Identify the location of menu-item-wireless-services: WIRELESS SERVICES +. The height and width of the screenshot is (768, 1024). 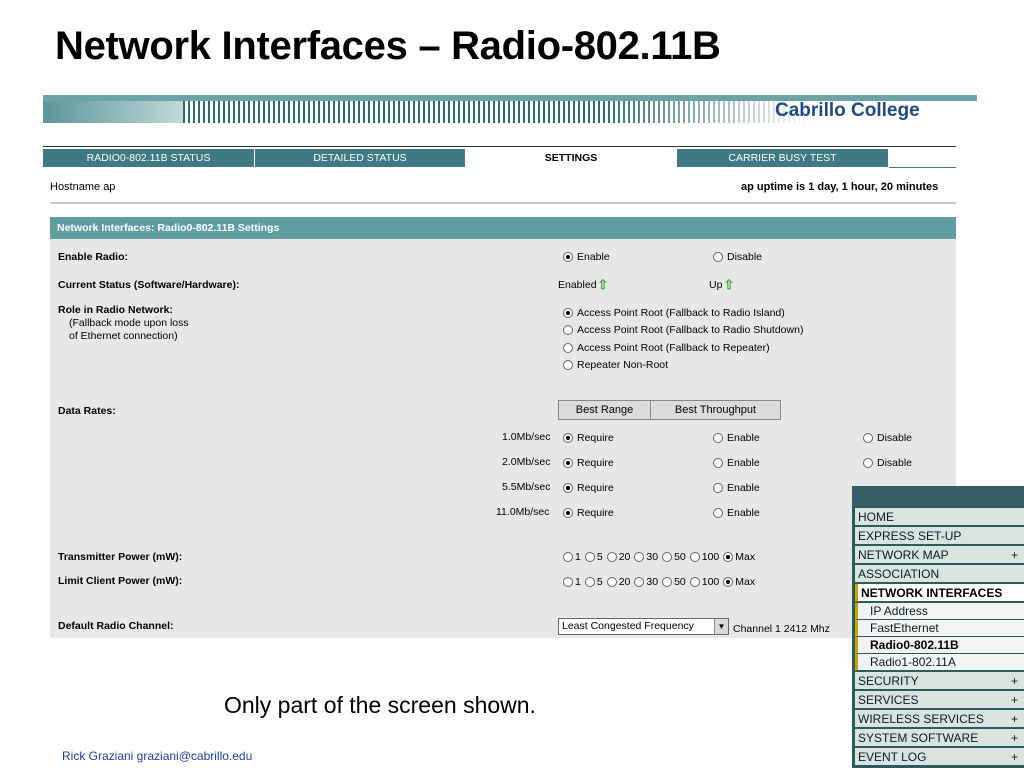
(939, 719).